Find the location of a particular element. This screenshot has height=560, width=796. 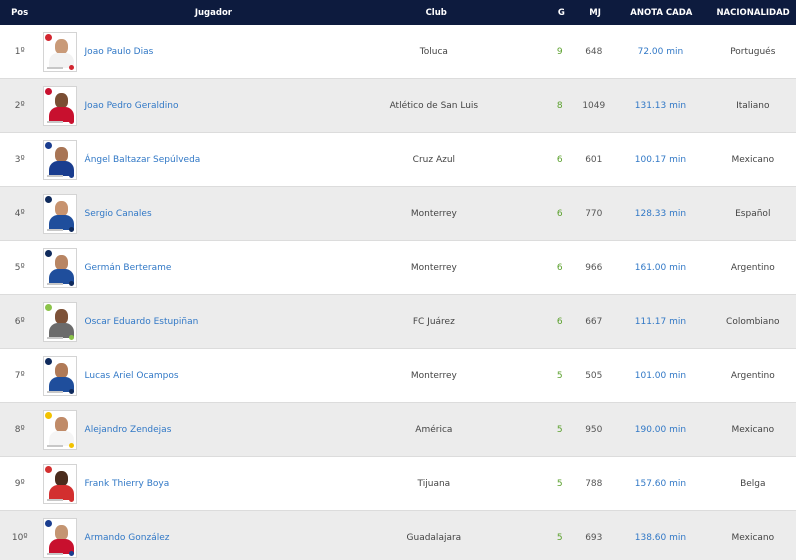

header-player: Jugador is located at coordinates (213, 12).